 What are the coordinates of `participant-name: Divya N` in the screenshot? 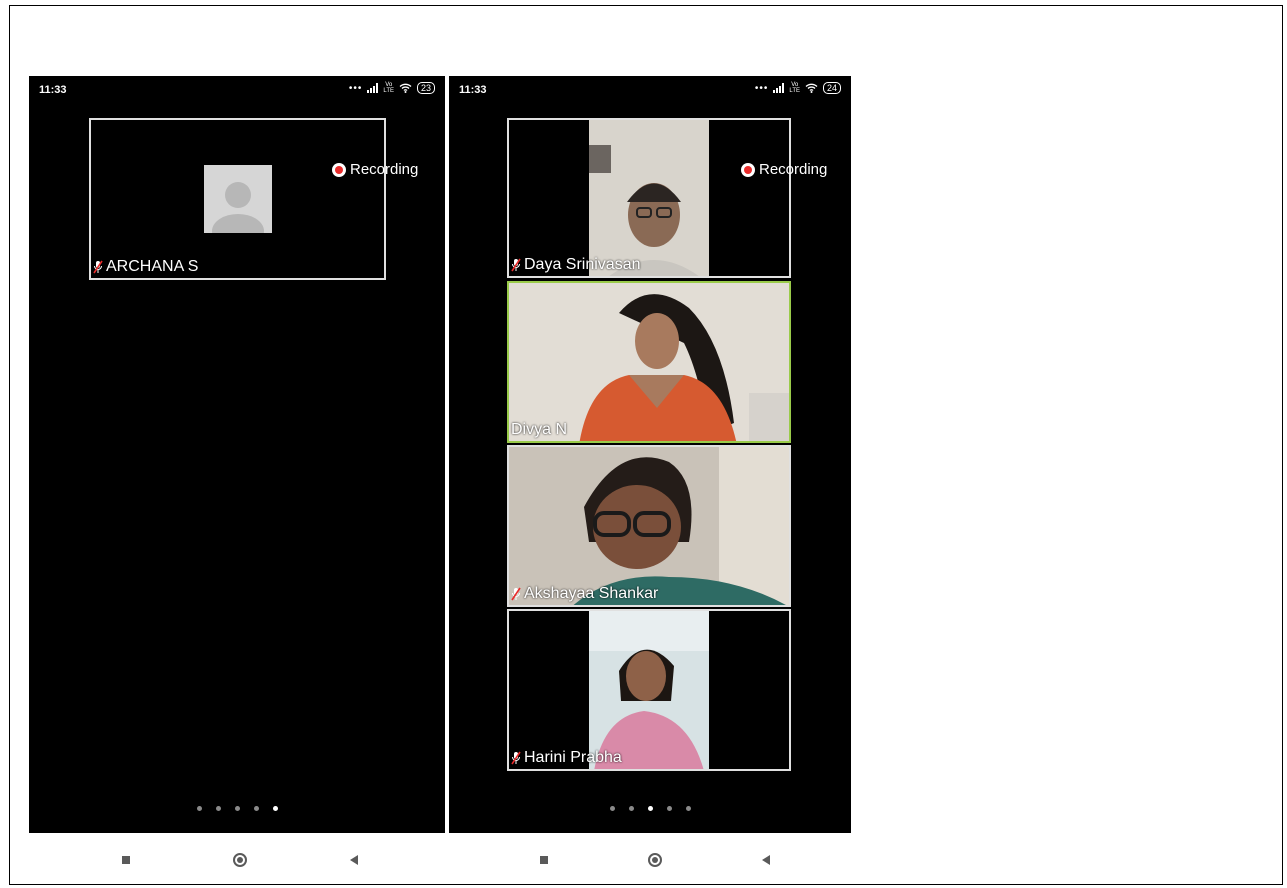 It's located at (539, 430).